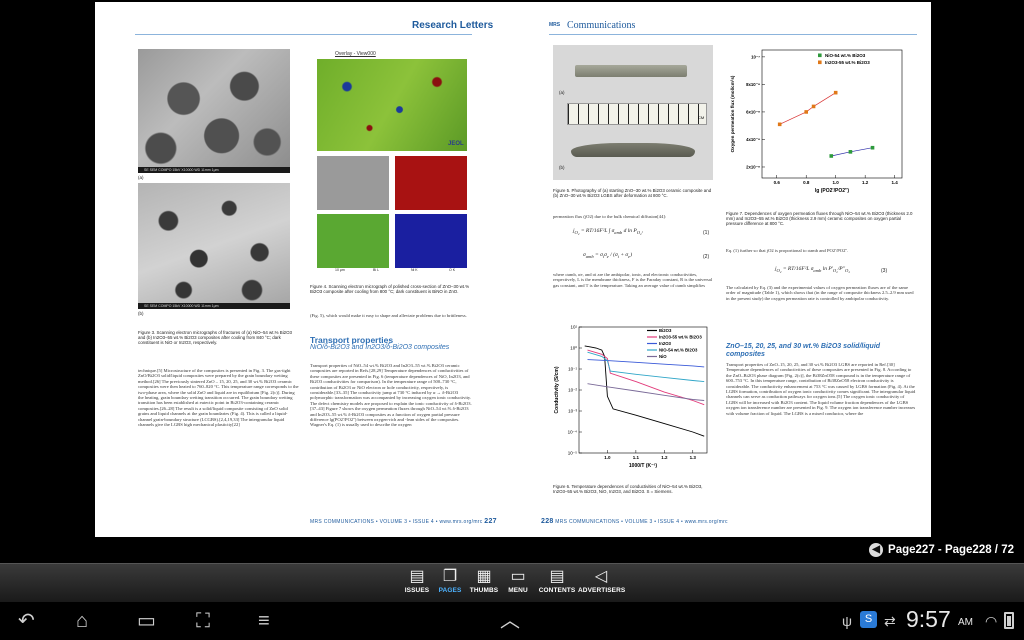  What do you see at coordinates (633, 150) in the screenshot?
I see `sample-bar-b` at bounding box center [633, 150].